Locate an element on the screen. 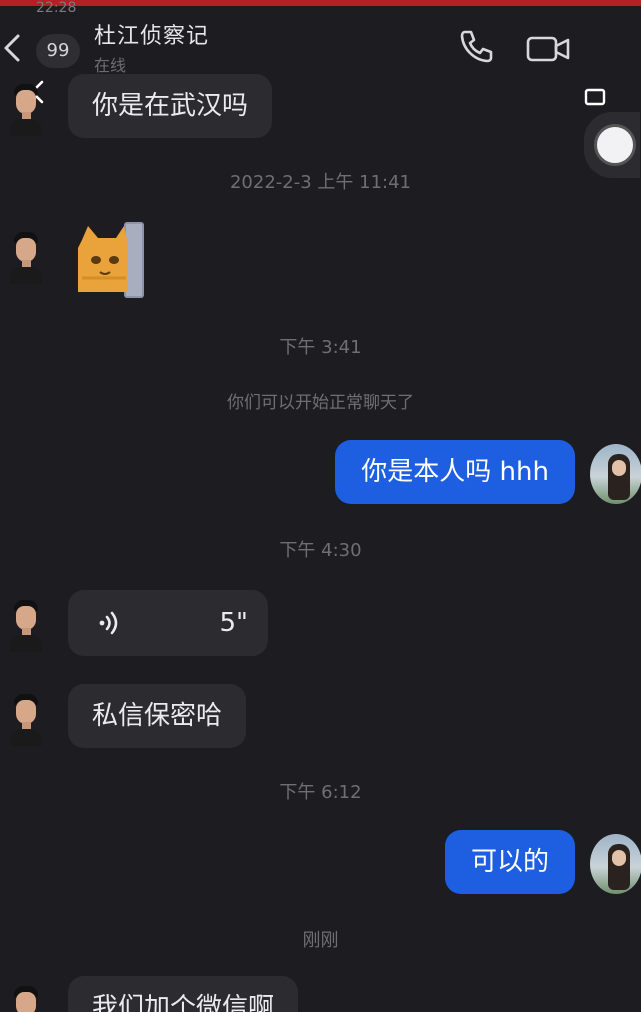 The width and height of the screenshot is (641, 1012). message-bubble-incoming: 我们加个微信啊 is located at coordinates (183, 994).